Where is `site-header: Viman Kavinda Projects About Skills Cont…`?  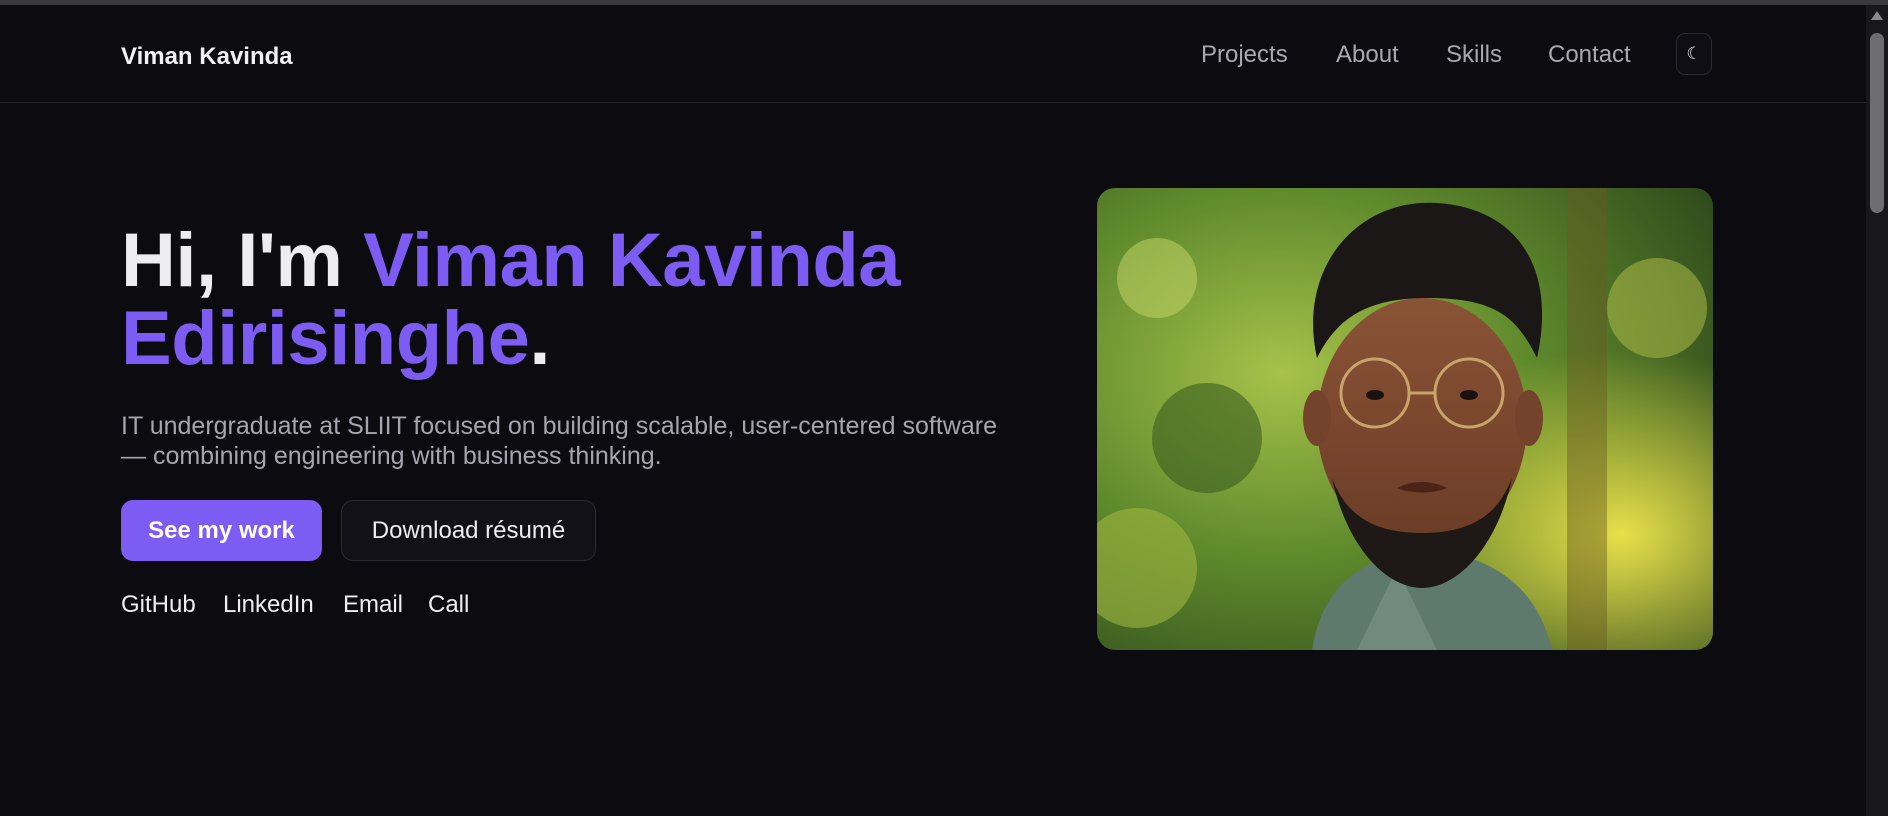 site-header: Viman Kavinda Projects About Skills Cont… is located at coordinates (933, 54).